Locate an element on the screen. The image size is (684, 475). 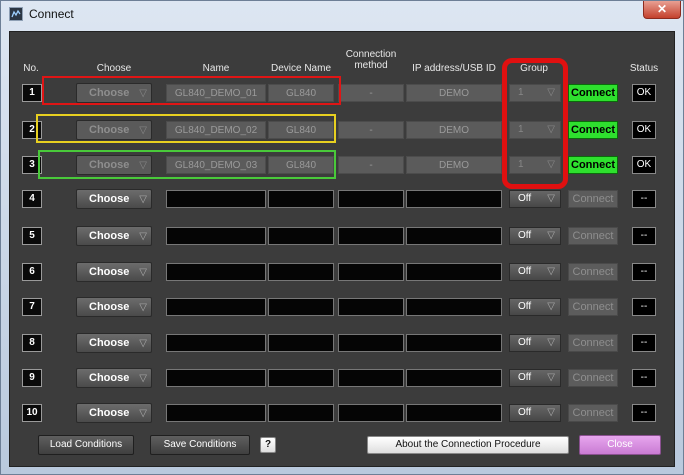
app-icon is located at coordinates (16, 14).